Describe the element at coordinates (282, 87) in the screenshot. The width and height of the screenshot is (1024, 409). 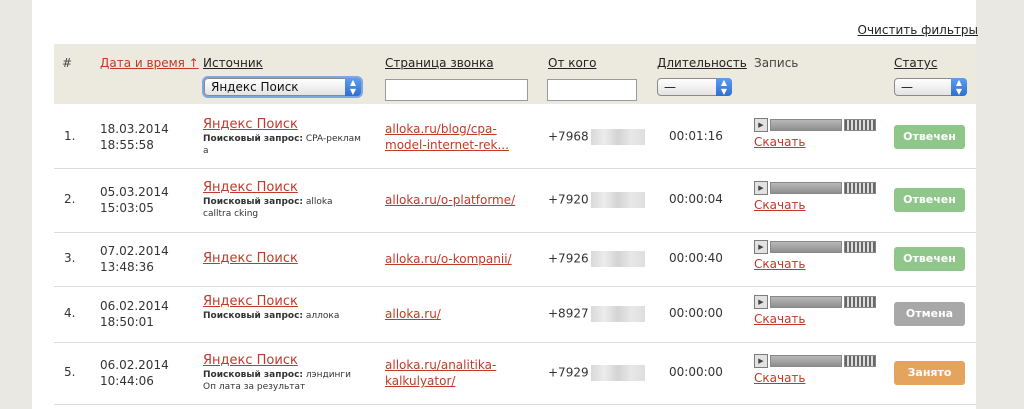
I see `source-filter-select: Яндекс Поиск ▲ ▼` at that location.